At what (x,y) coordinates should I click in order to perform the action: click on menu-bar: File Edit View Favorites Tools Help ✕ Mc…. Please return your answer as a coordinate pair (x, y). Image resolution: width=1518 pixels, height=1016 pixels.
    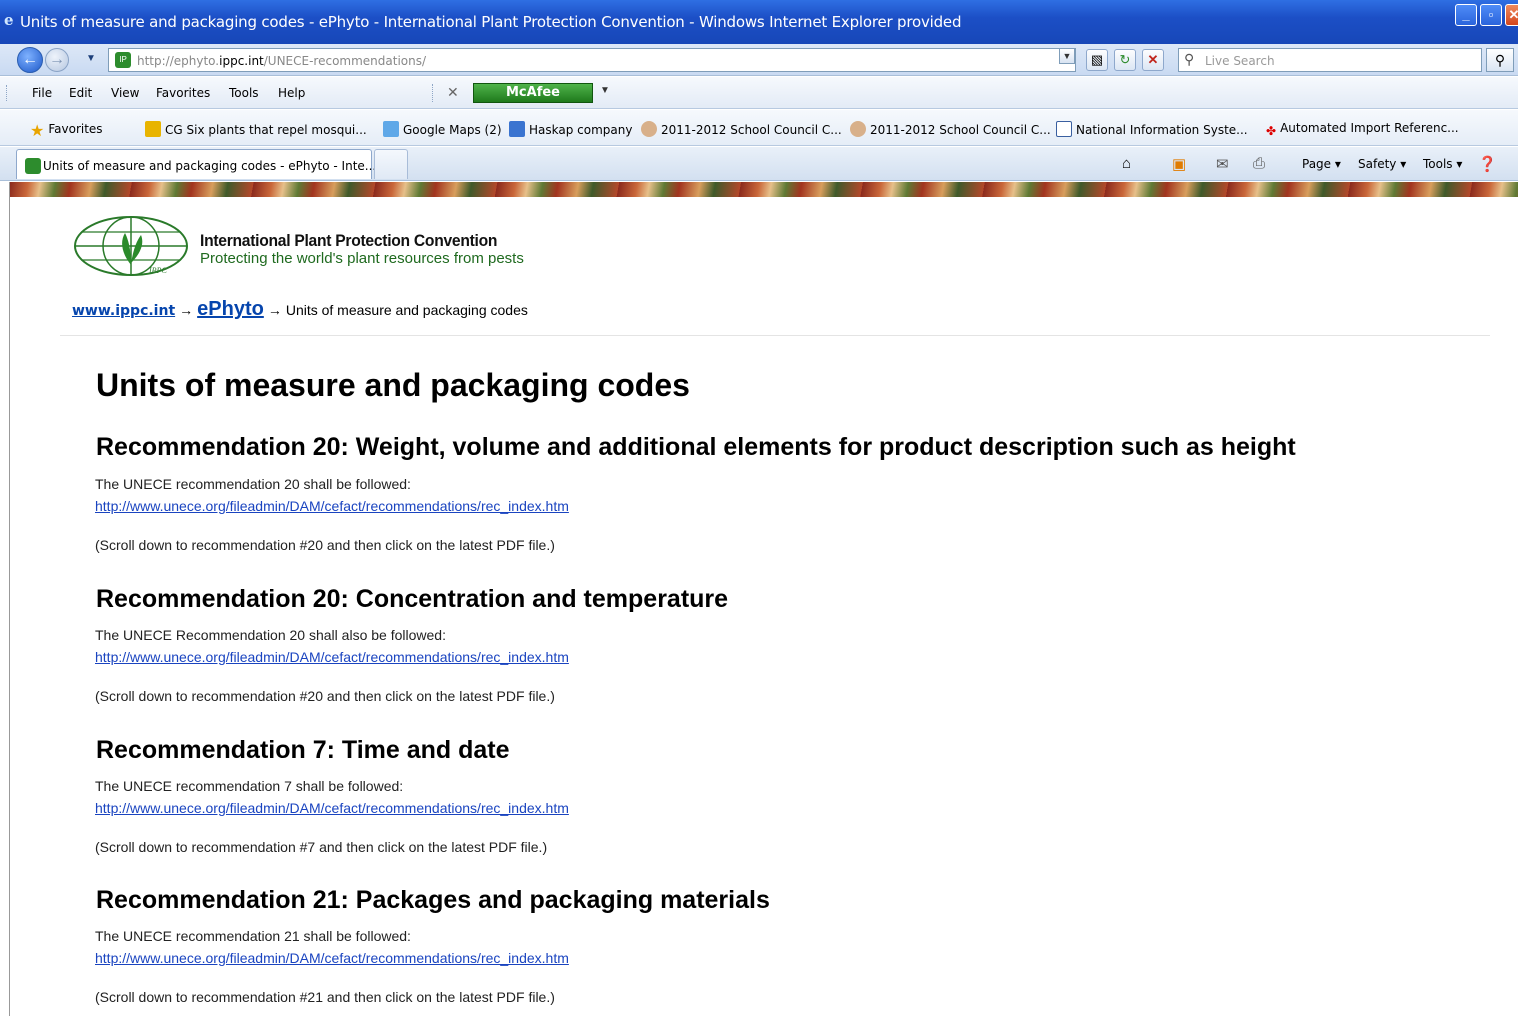
    Looking at the image, I should click on (759, 93).